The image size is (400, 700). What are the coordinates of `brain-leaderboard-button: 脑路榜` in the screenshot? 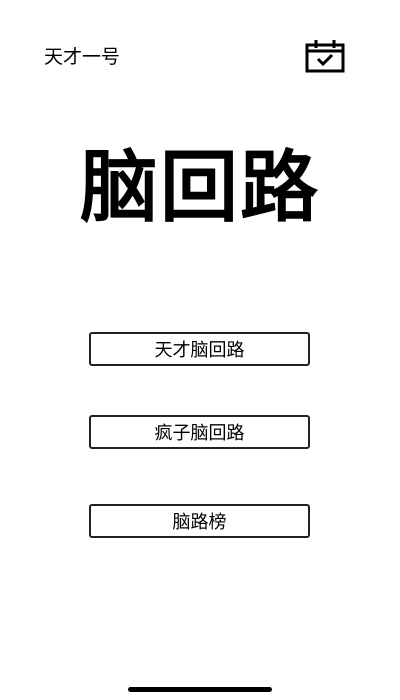 It's located at (199, 521).